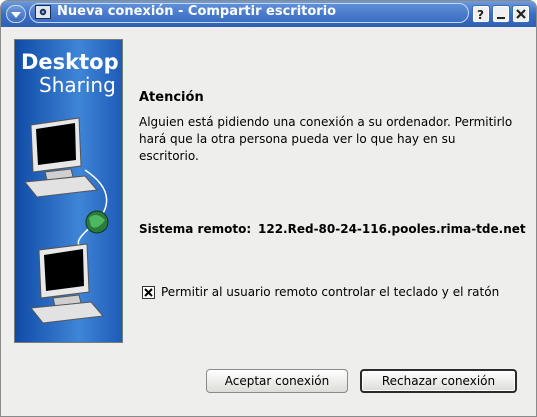 The height and width of the screenshot is (417, 537). Describe the element at coordinates (61, 157) in the screenshot. I see `computer-top-icon` at that location.